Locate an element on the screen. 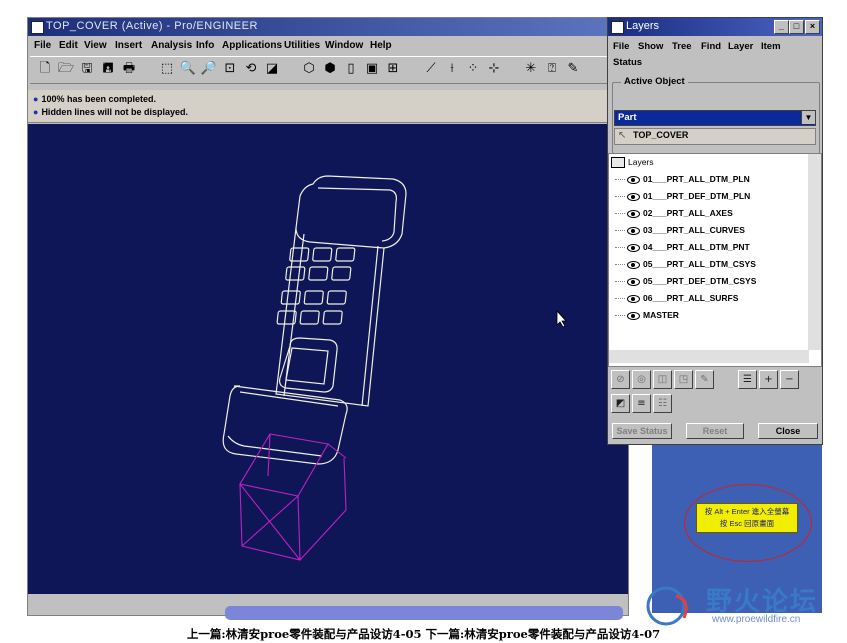 Image resolution: width=847 pixels, height=643 pixels. detail-view-icon: ☷ is located at coordinates (662, 403).